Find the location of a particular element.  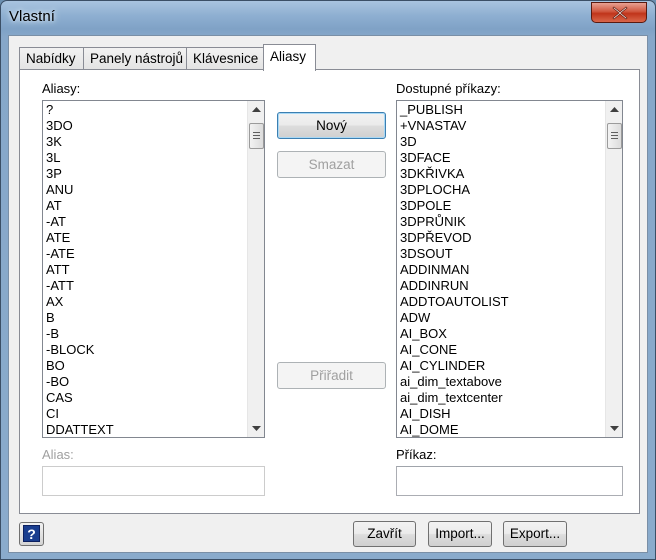

tab-label: Nabídky is located at coordinates (51, 58).